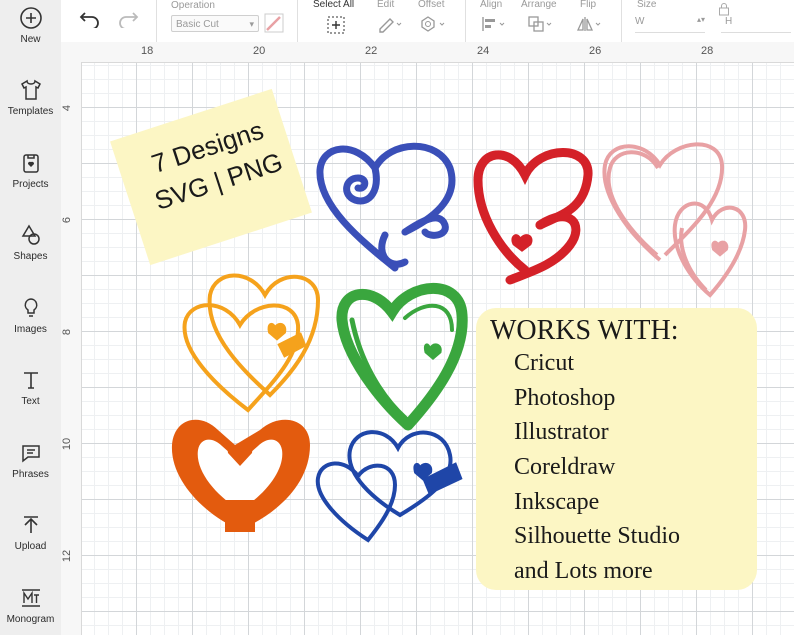  What do you see at coordinates (128, 19) in the screenshot?
I see `redo-icon` at bounding box center [128, 19].